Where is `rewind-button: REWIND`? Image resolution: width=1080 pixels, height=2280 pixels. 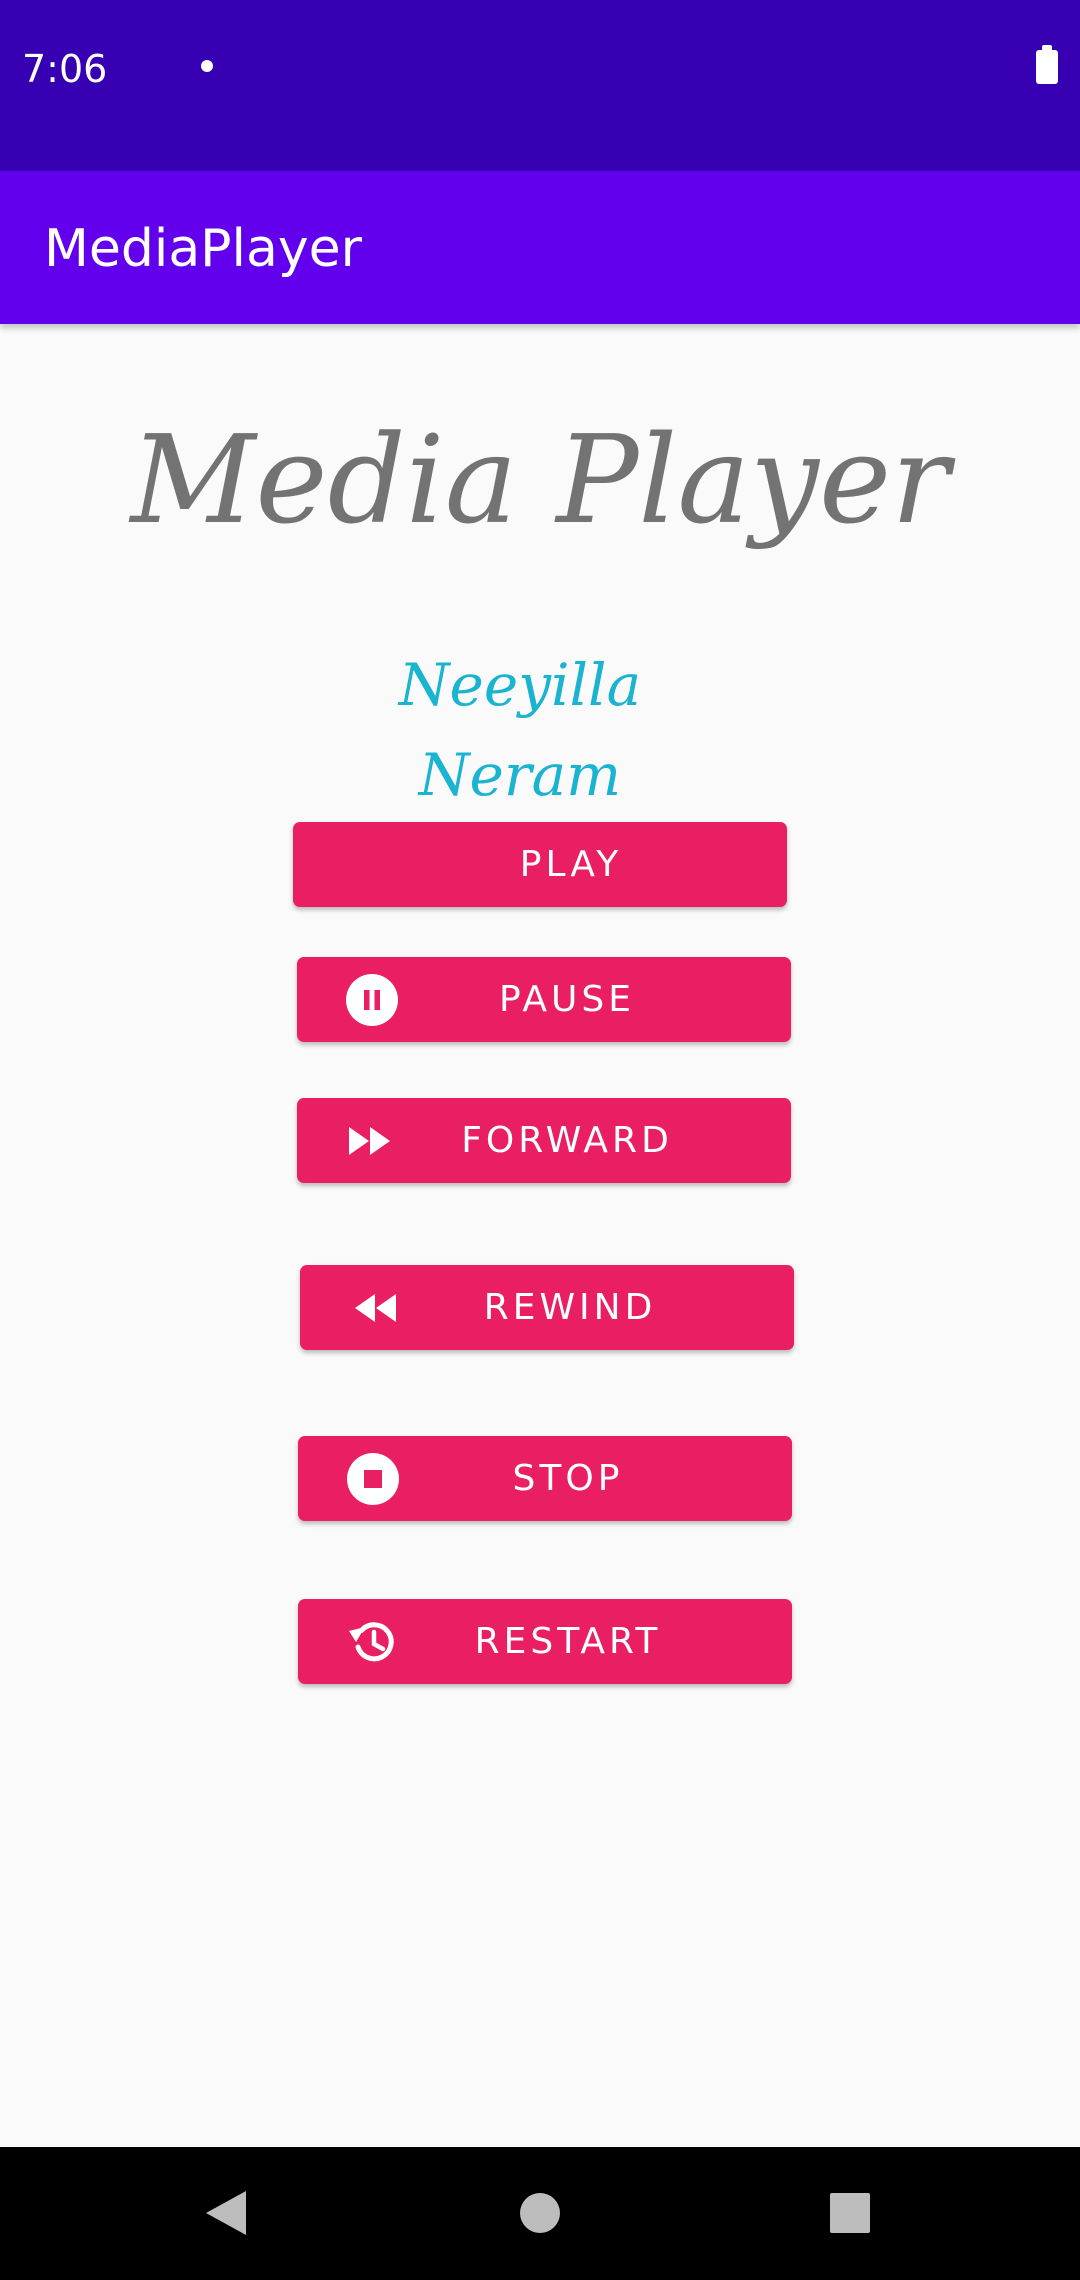
rewind-button: REWIND is located at coordinates (547, 1307).